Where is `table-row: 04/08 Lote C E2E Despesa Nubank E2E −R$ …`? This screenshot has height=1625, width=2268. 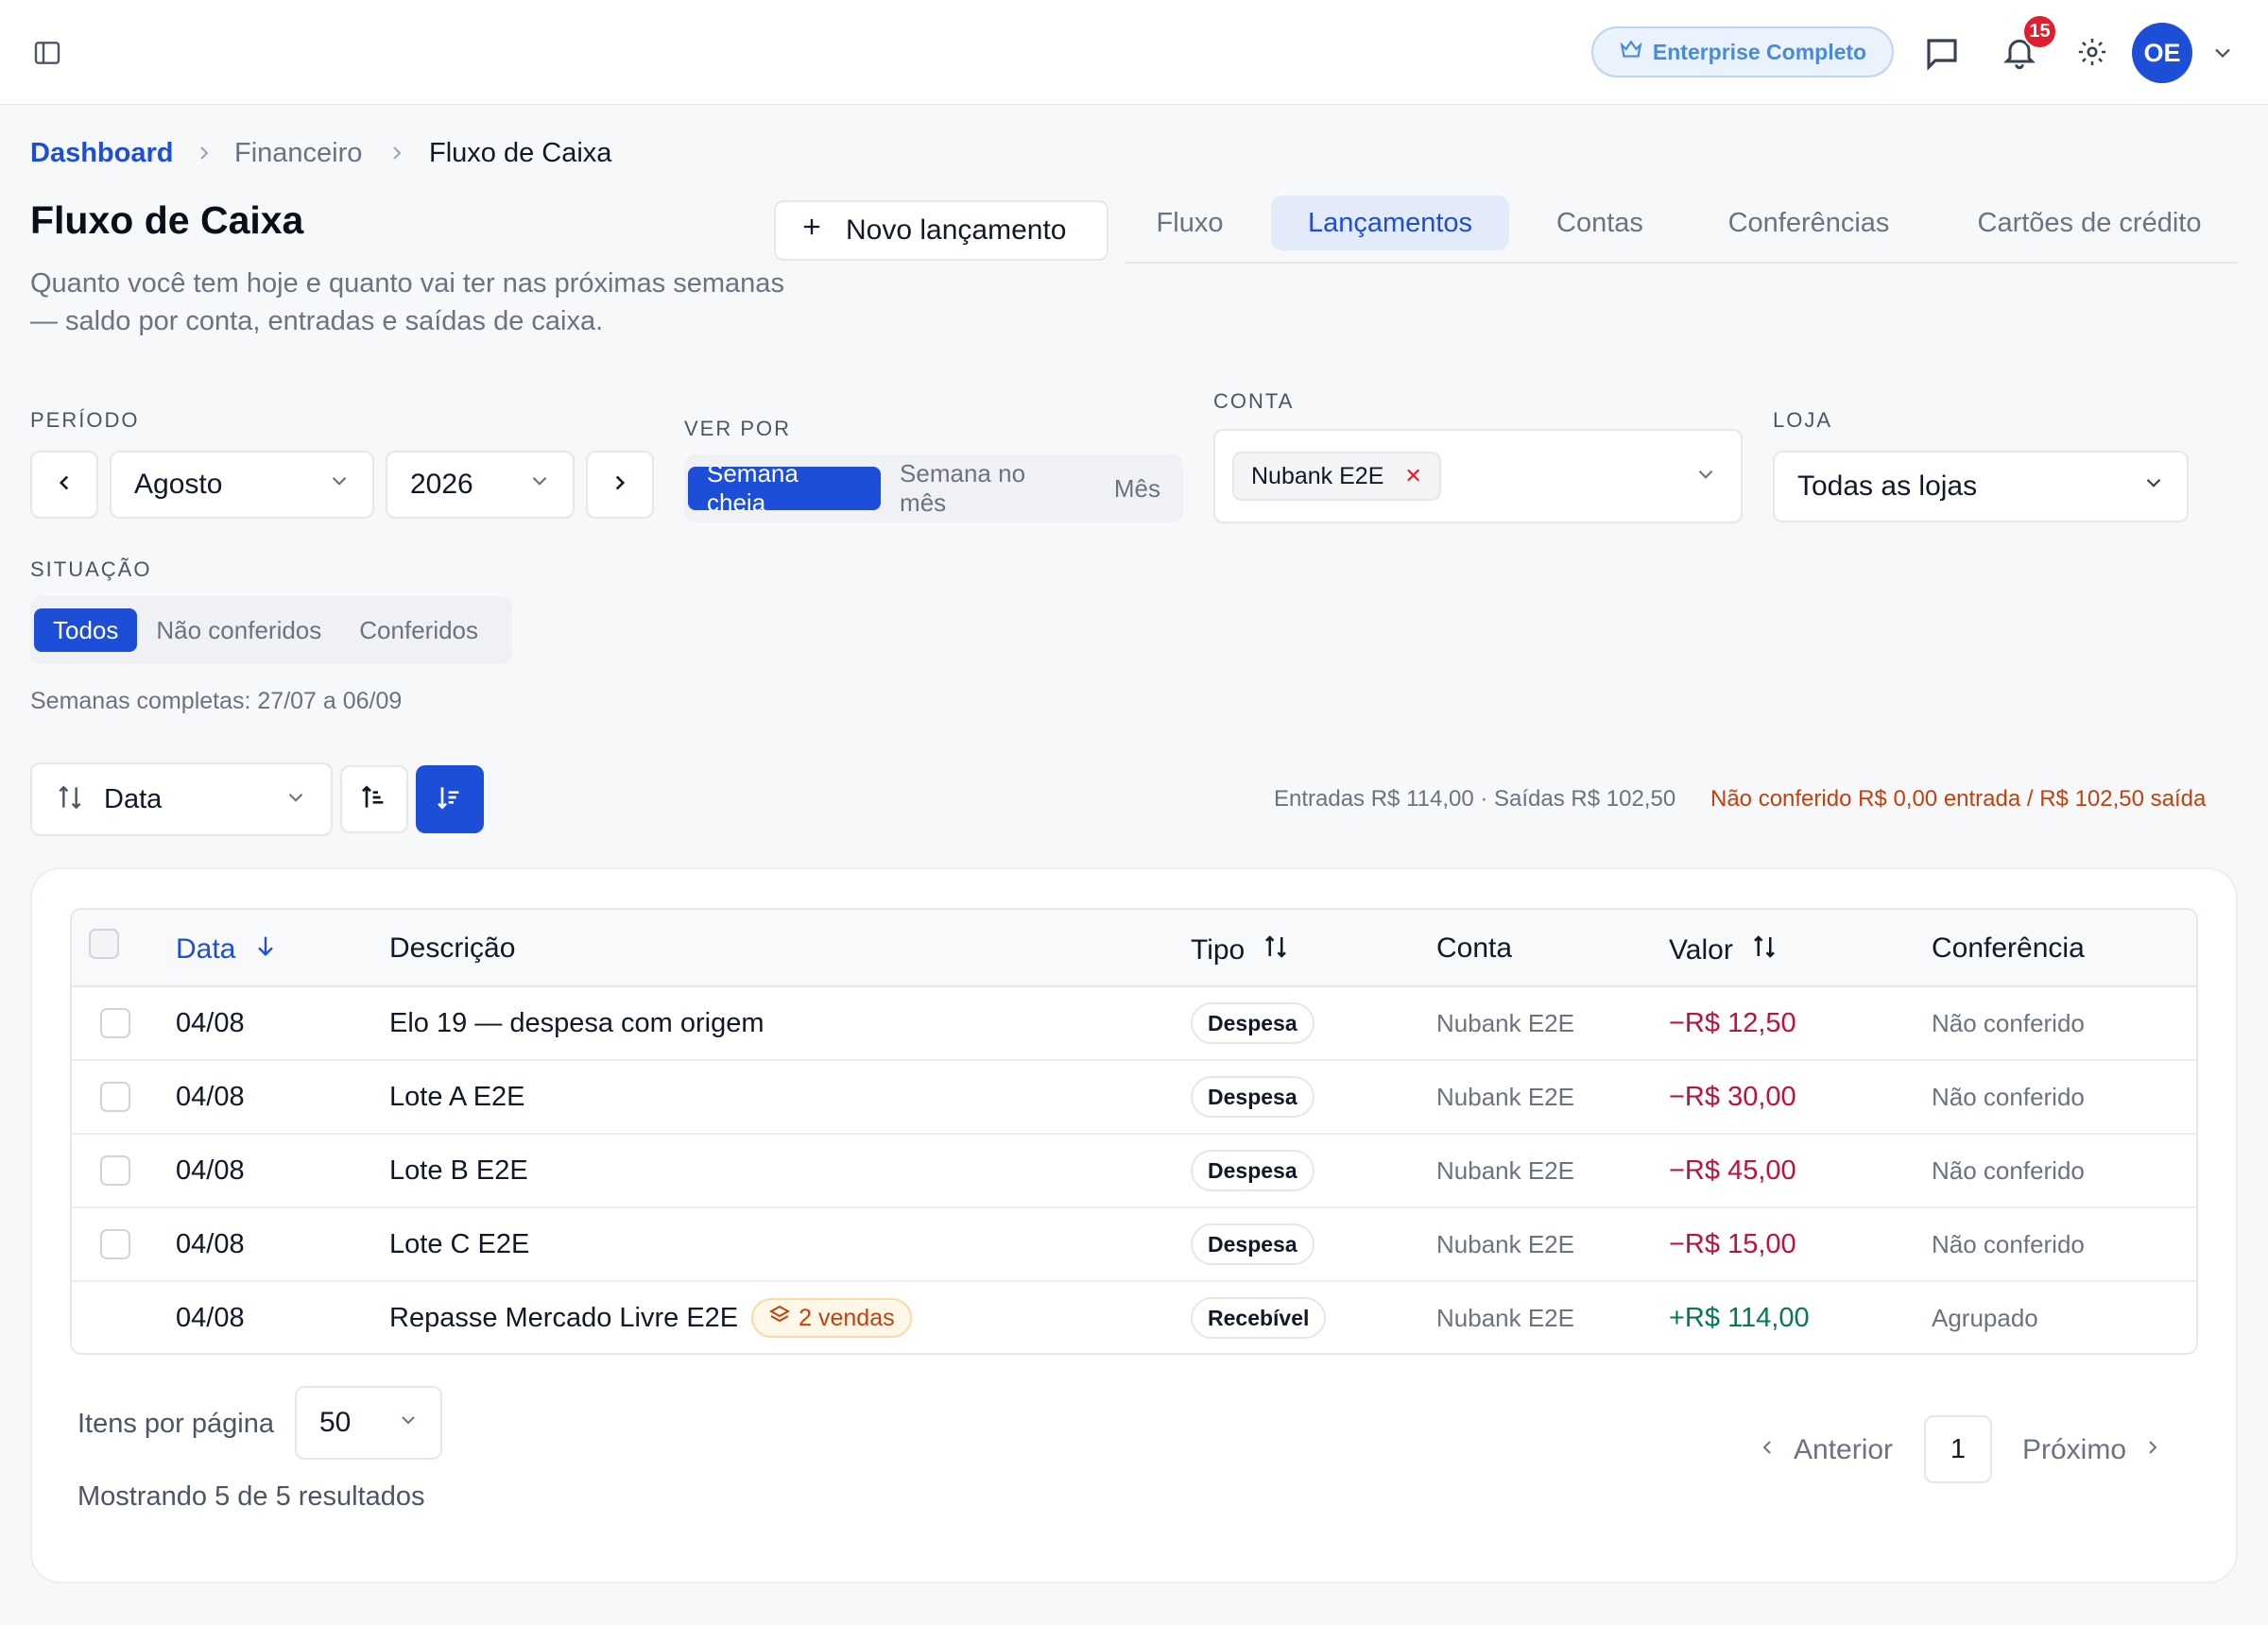 table-row: 04/08 Lote C E2E Despesa Nubank E2E −R$ … is located at coordinates (1134, 1245).